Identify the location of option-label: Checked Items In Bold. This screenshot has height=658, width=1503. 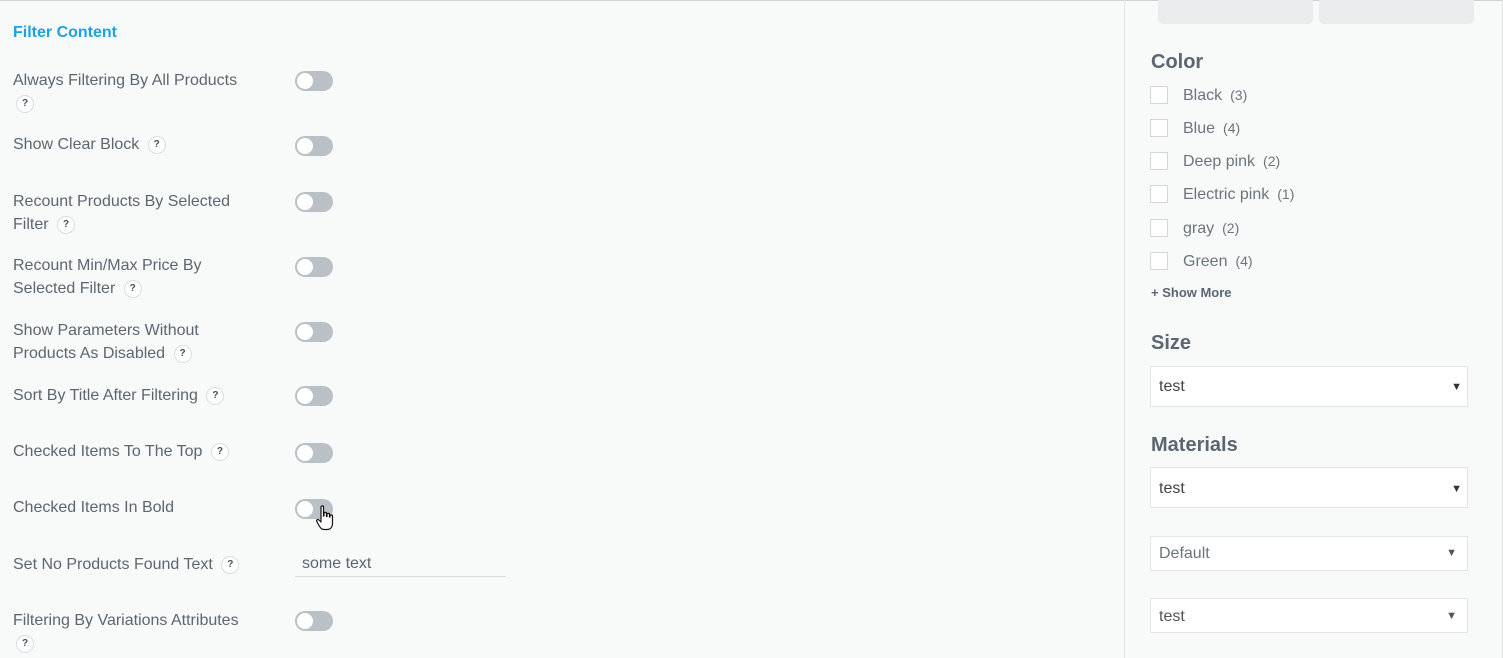
(93, 507).